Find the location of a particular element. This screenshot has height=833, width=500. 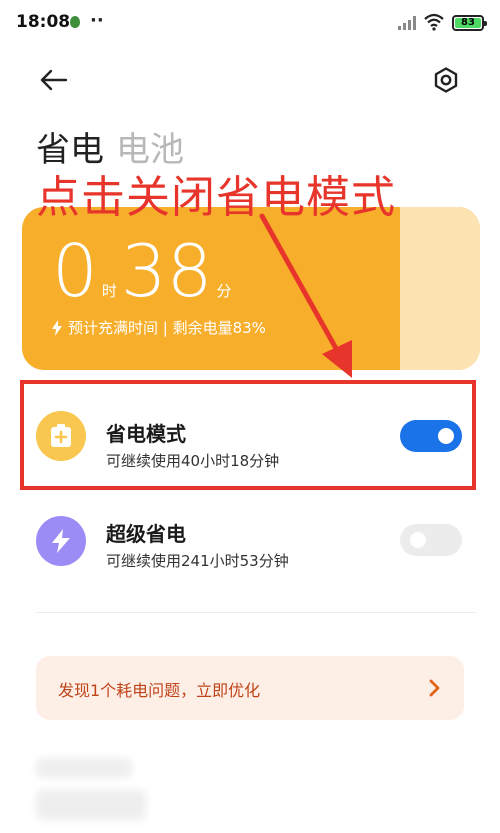

toggle-knob is located at coordinates (418, 540).